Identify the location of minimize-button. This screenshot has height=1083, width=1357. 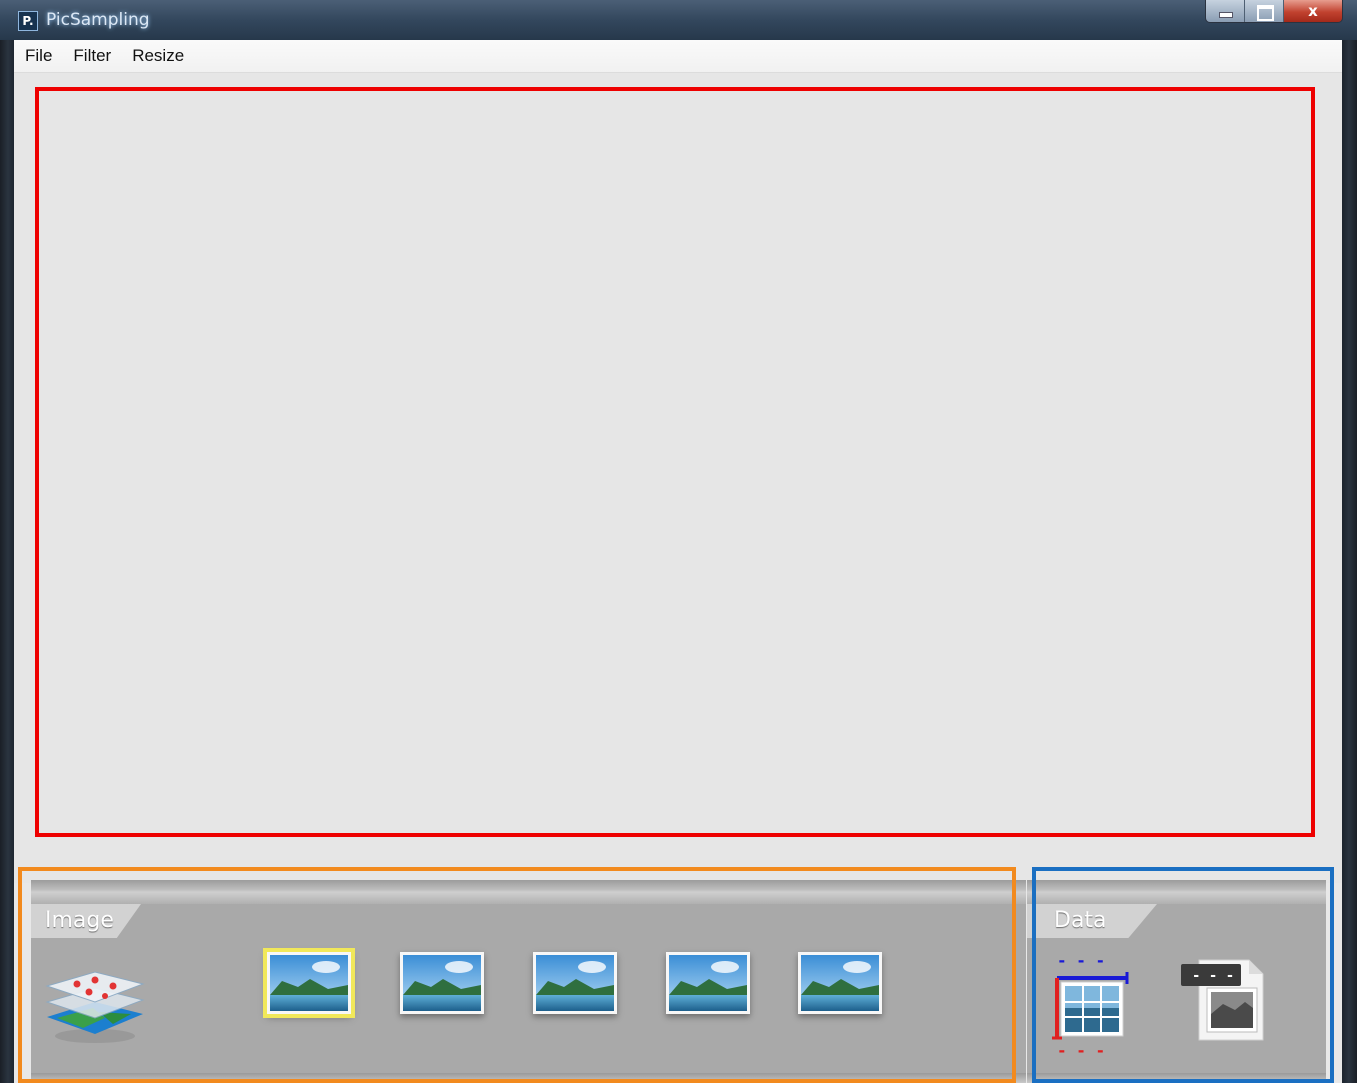
(1225, 11).